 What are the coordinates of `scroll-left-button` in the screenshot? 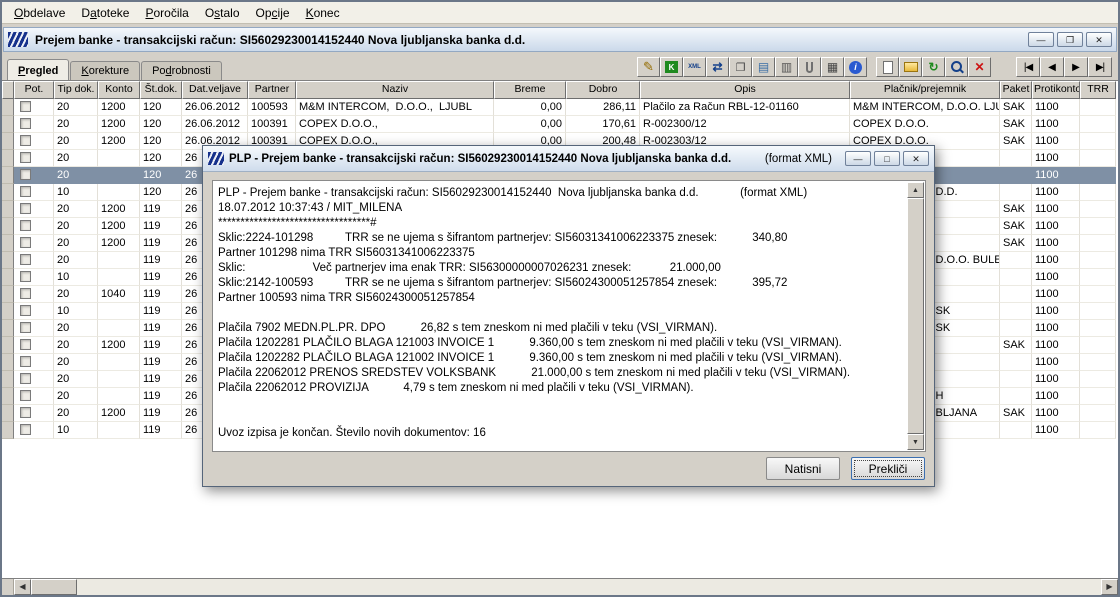 It's located at (22, 587).